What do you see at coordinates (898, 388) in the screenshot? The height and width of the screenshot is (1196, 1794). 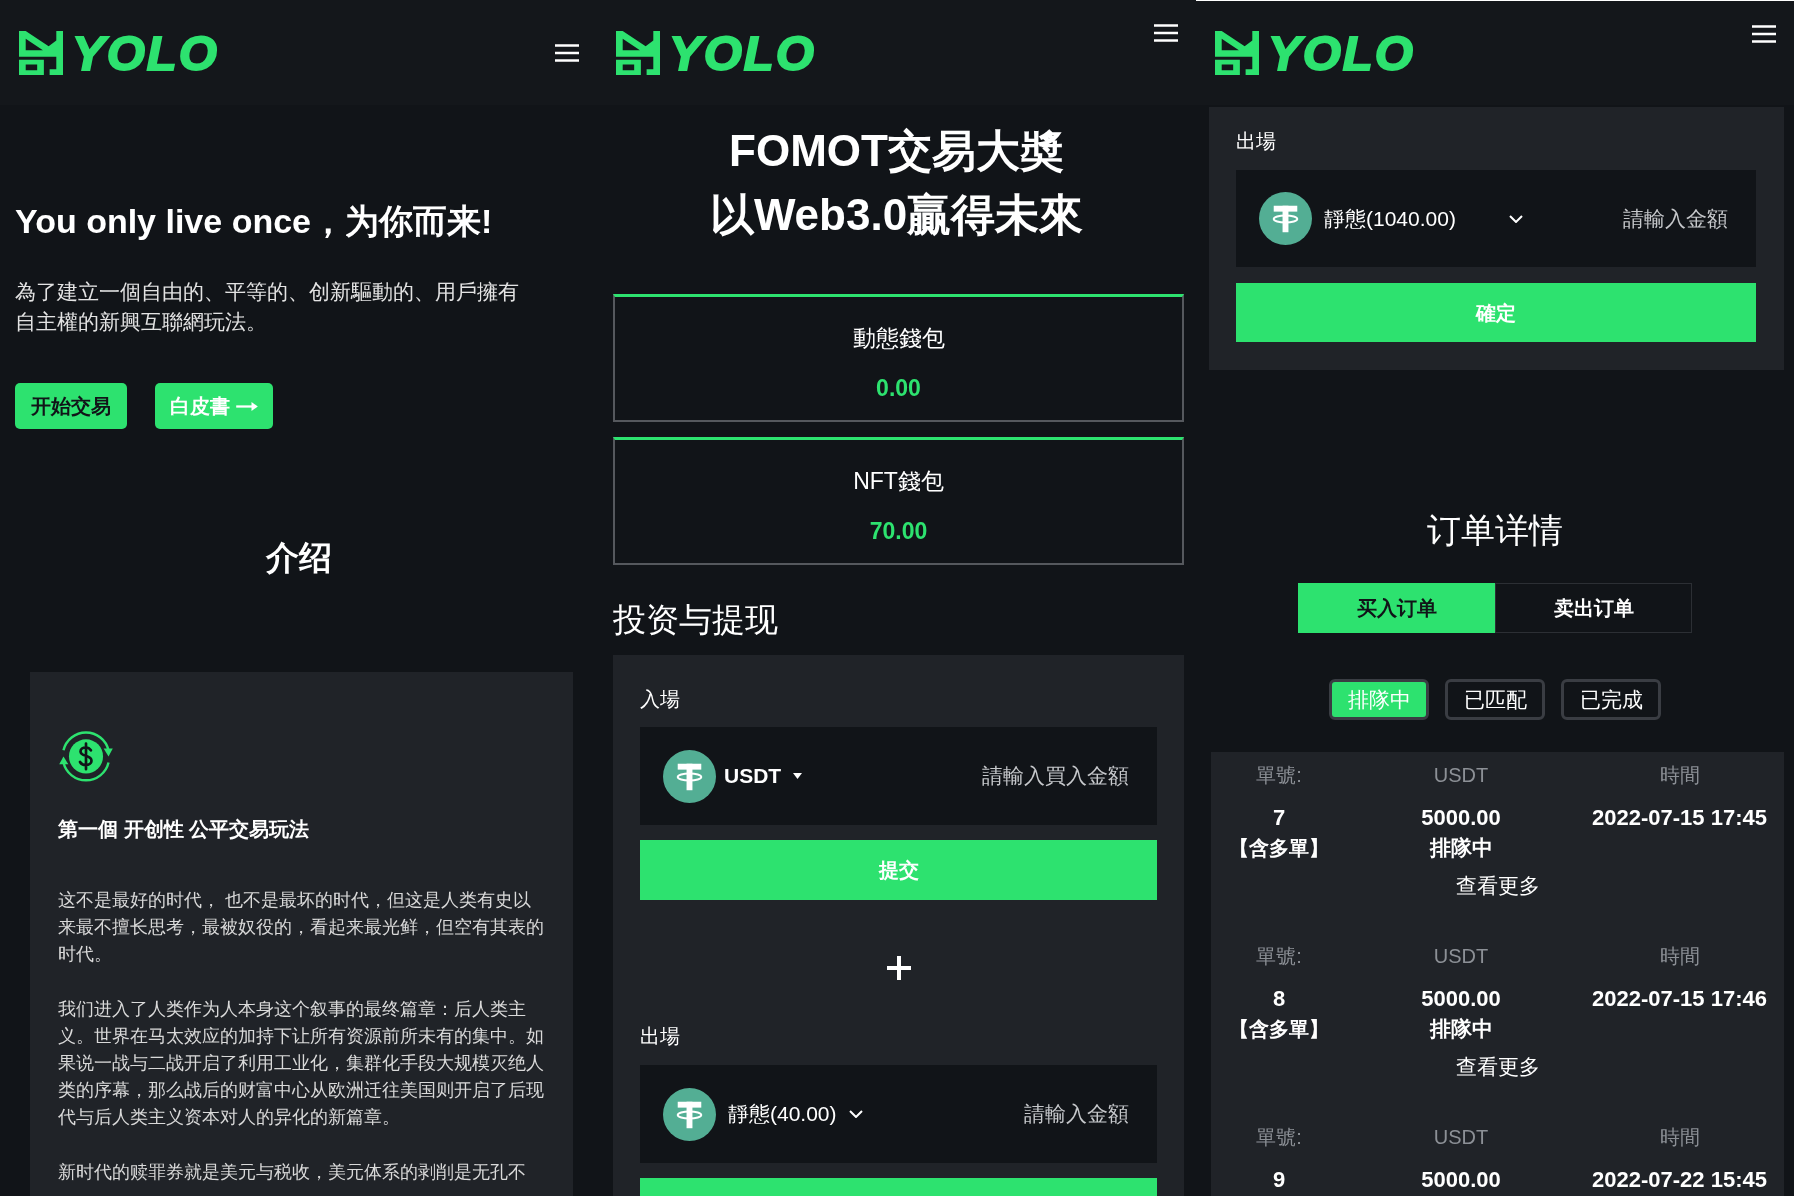 I see `wallet-balance: 0.00` at bounding box center [898, 388].